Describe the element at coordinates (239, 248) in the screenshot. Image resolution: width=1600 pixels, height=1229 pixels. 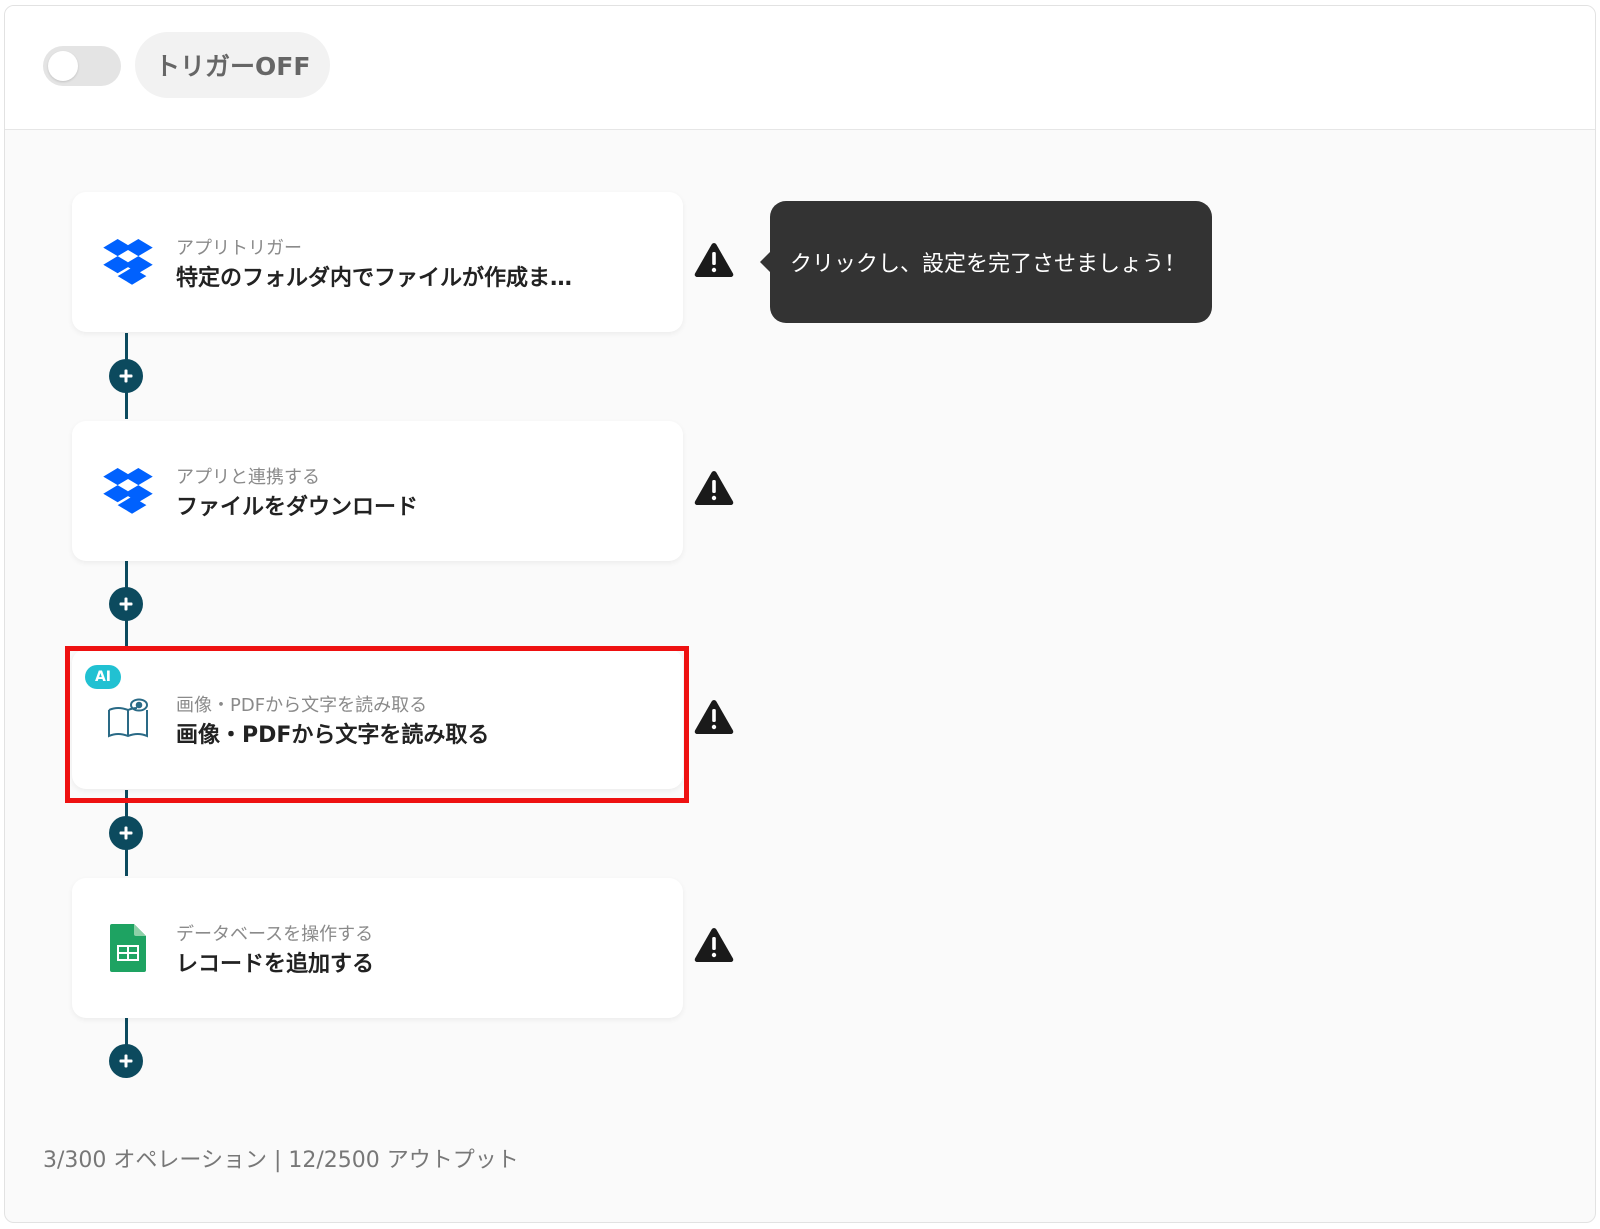
I see `step-type-label: アプリトリガー` at that location.